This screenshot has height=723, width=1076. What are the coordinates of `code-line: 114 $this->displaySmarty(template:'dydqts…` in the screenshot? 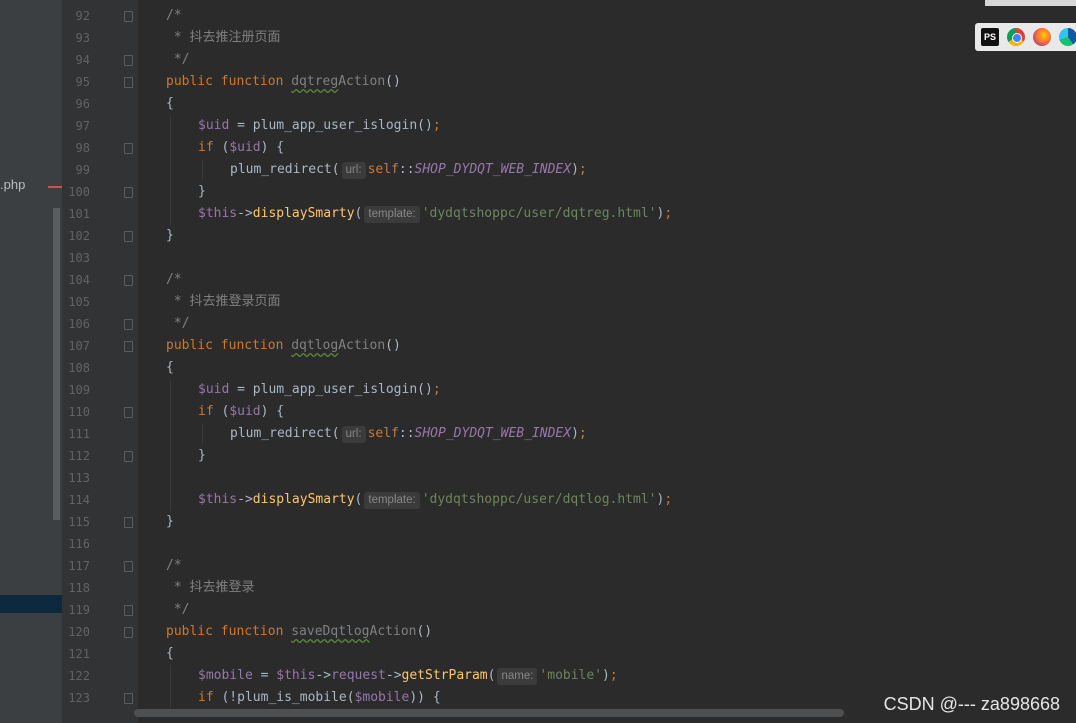 It's located at (538, 500).